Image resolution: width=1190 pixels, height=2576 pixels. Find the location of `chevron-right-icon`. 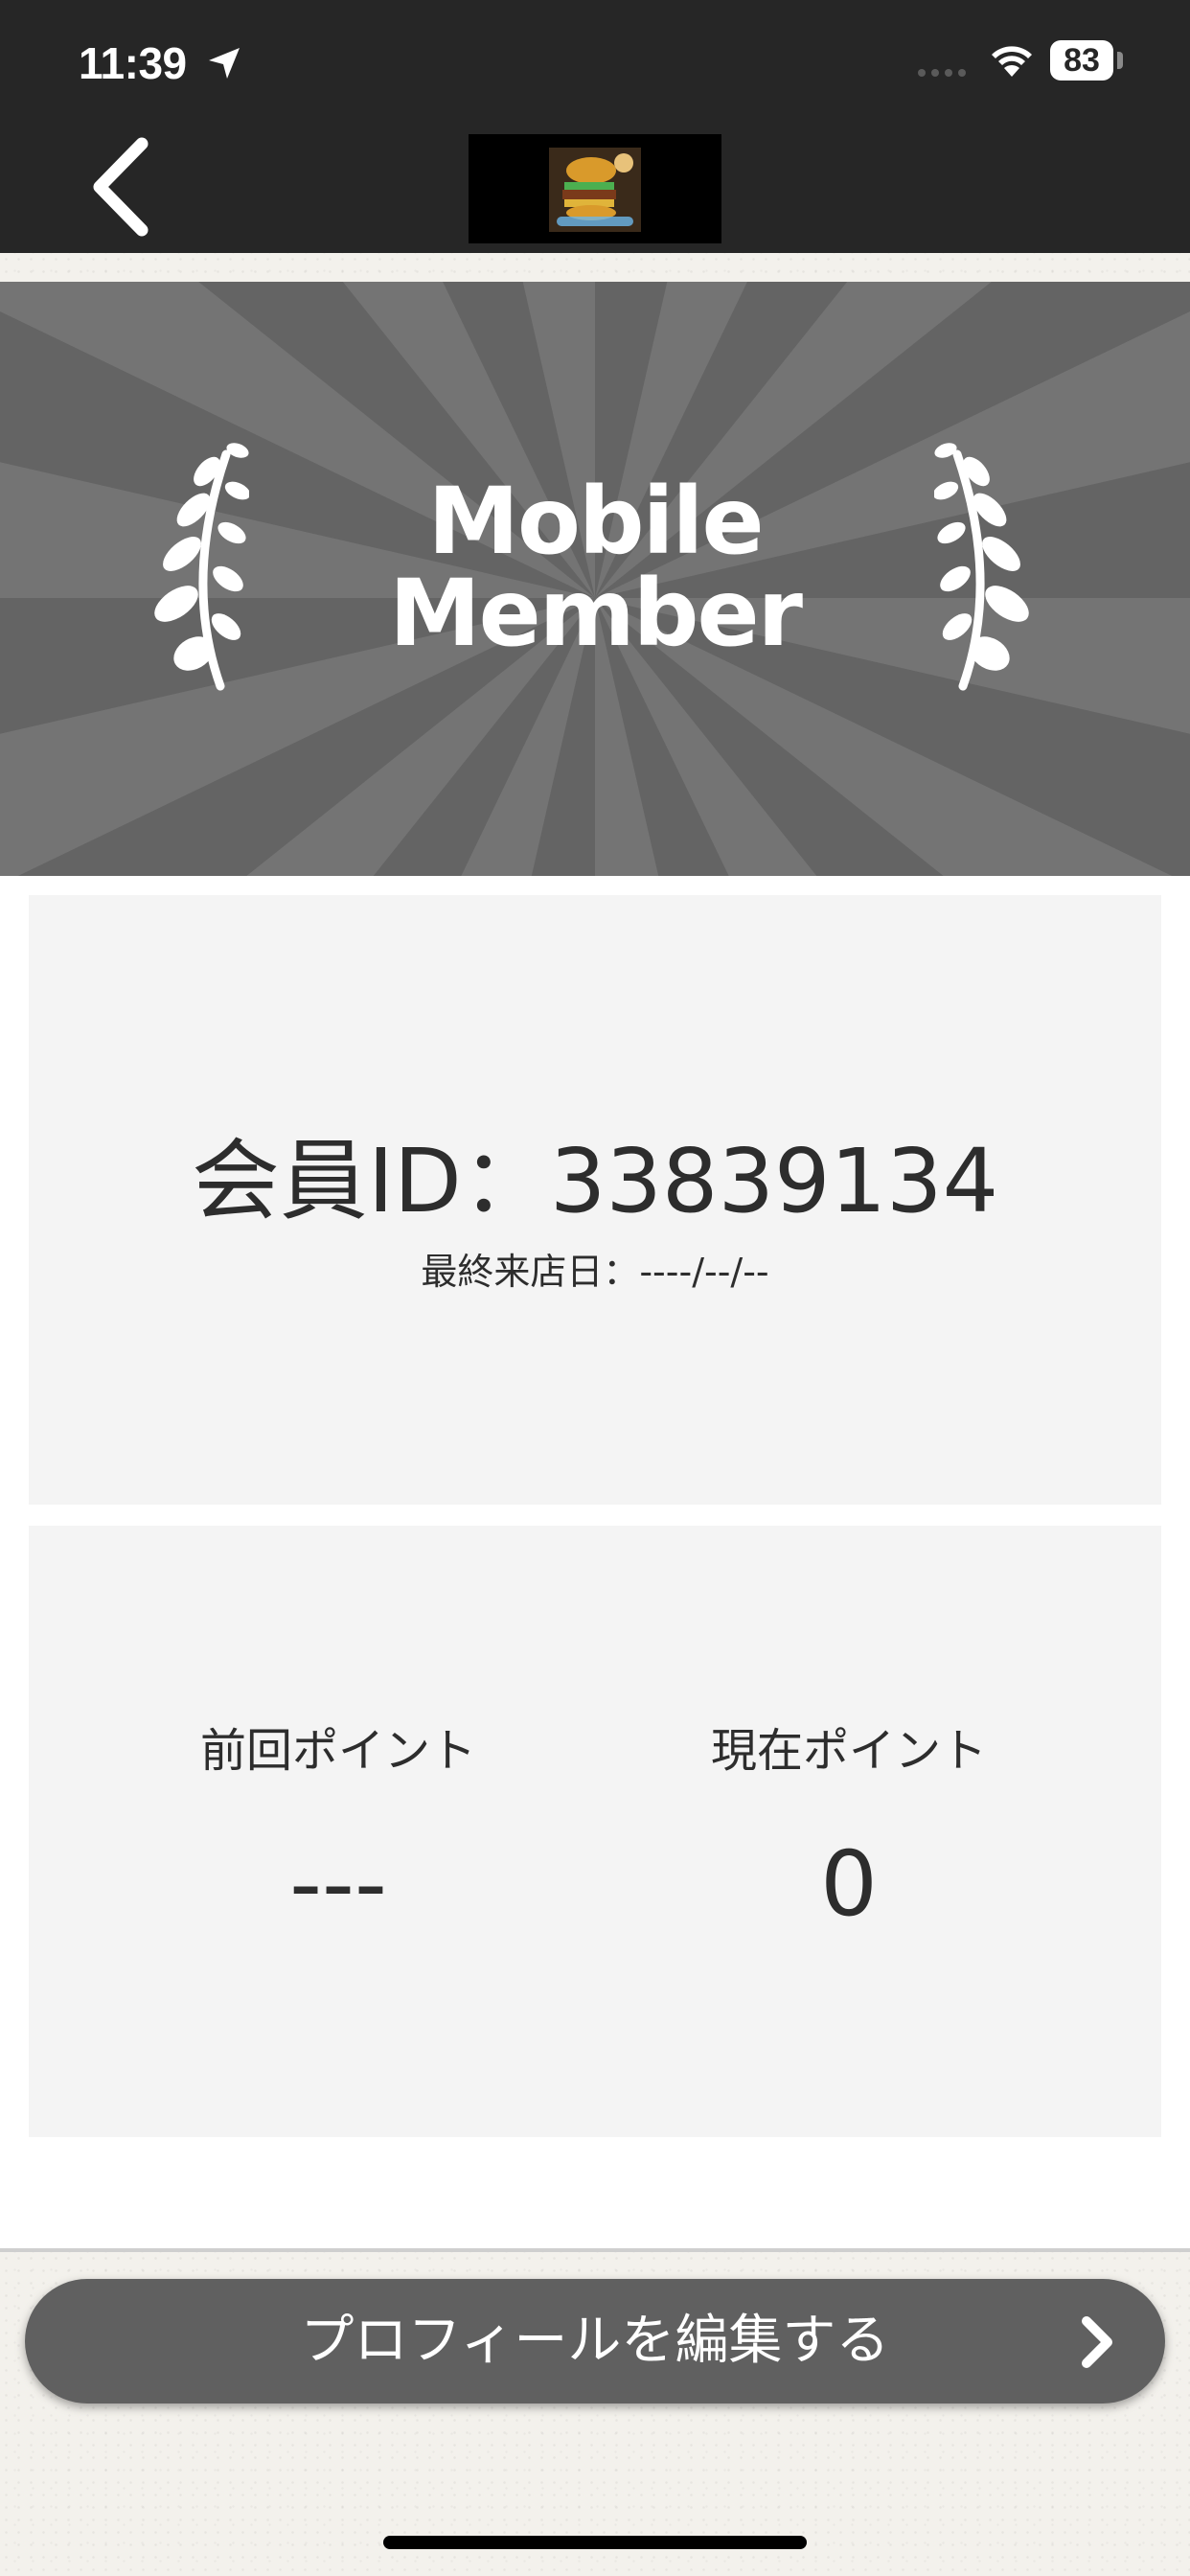

chevron-right-icon is located at coordinates (1097, 2342).